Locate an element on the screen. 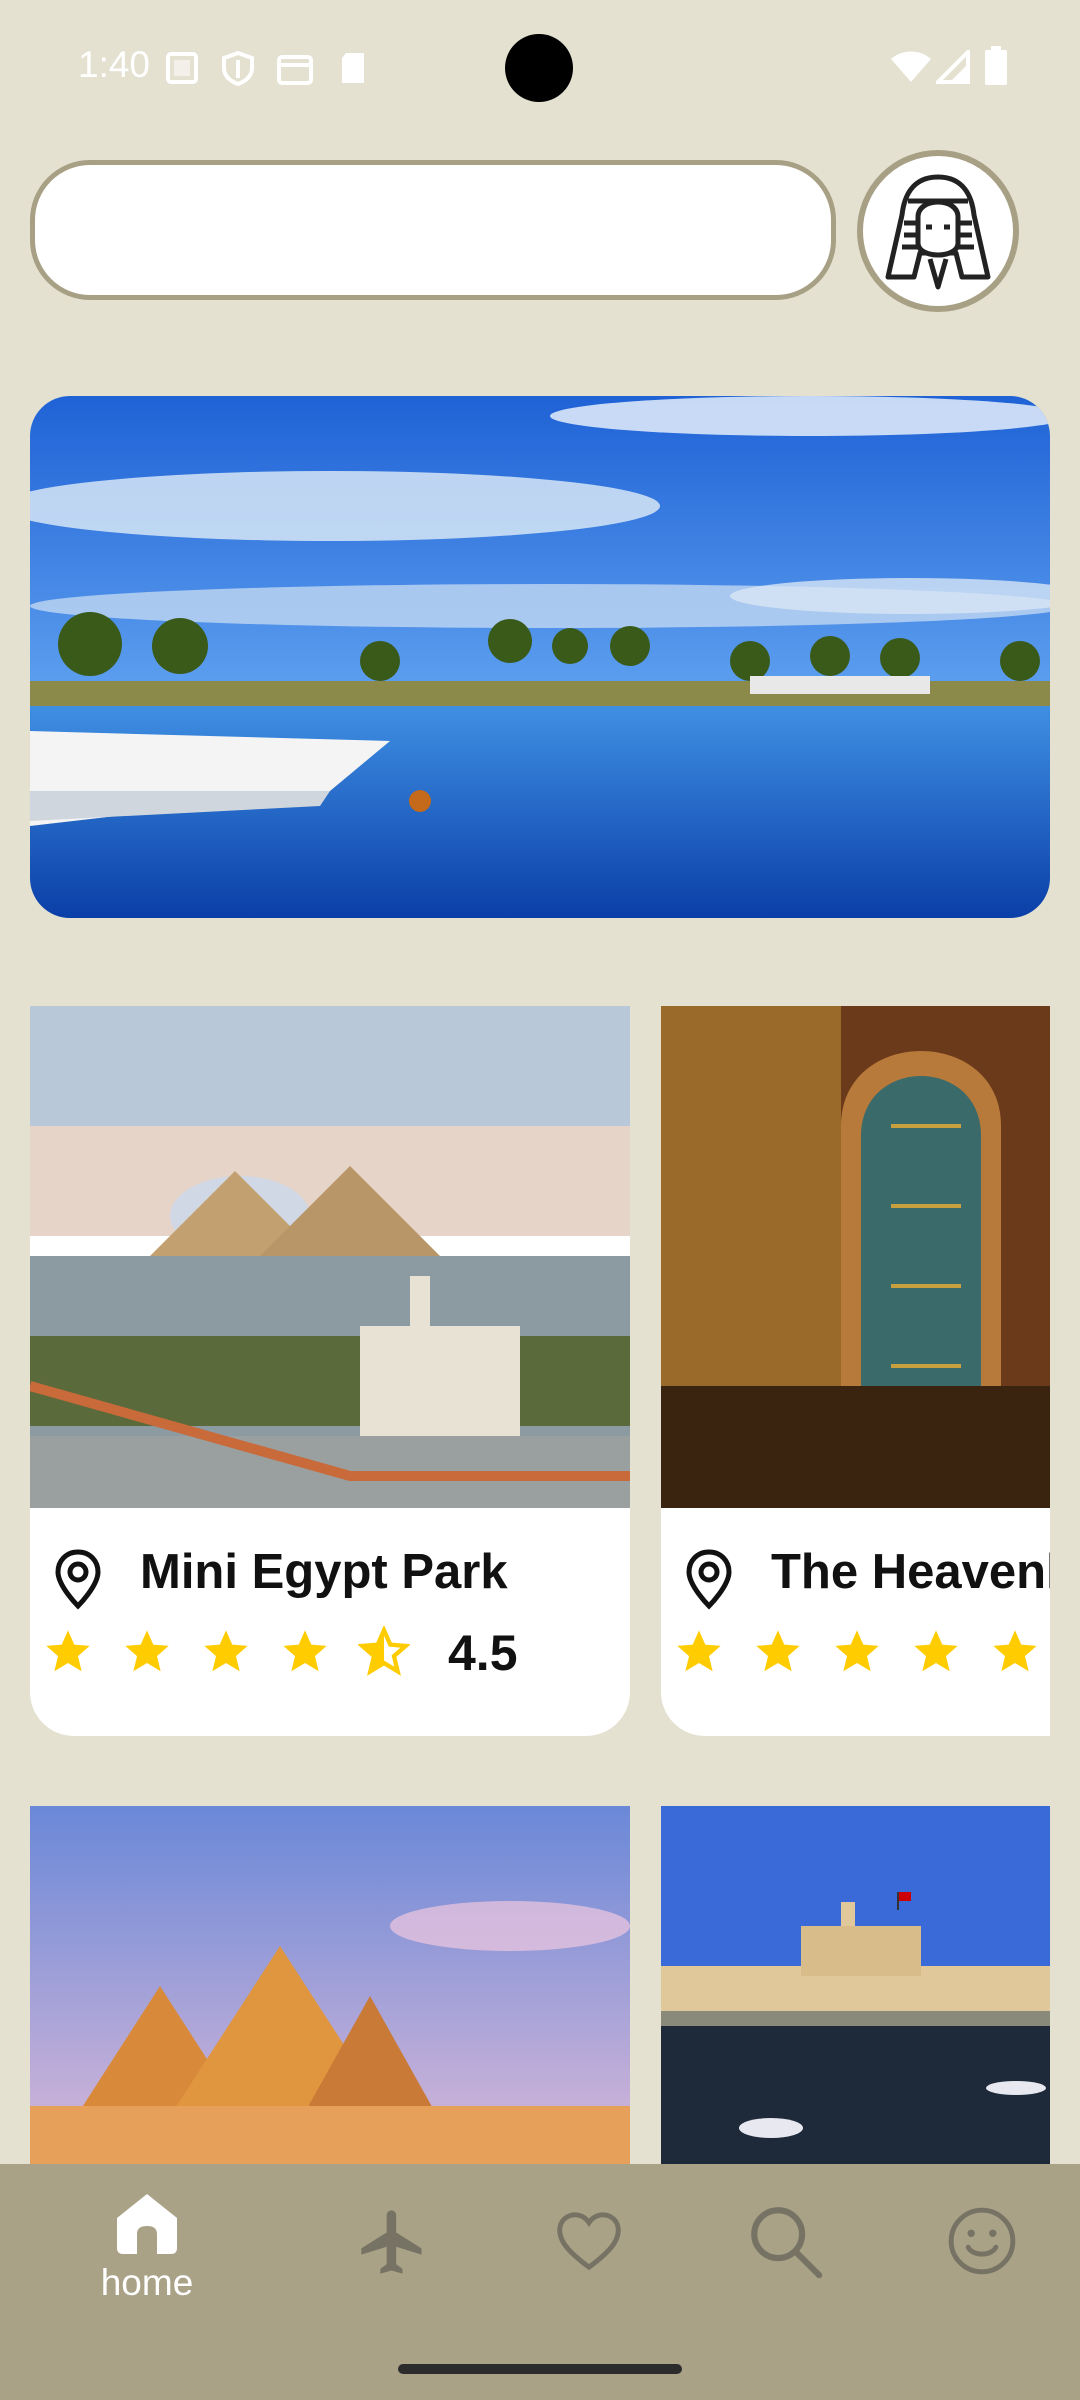 This screenshot has width=1080, height=2400. nav-profile is located at coordinates (982, 2255).